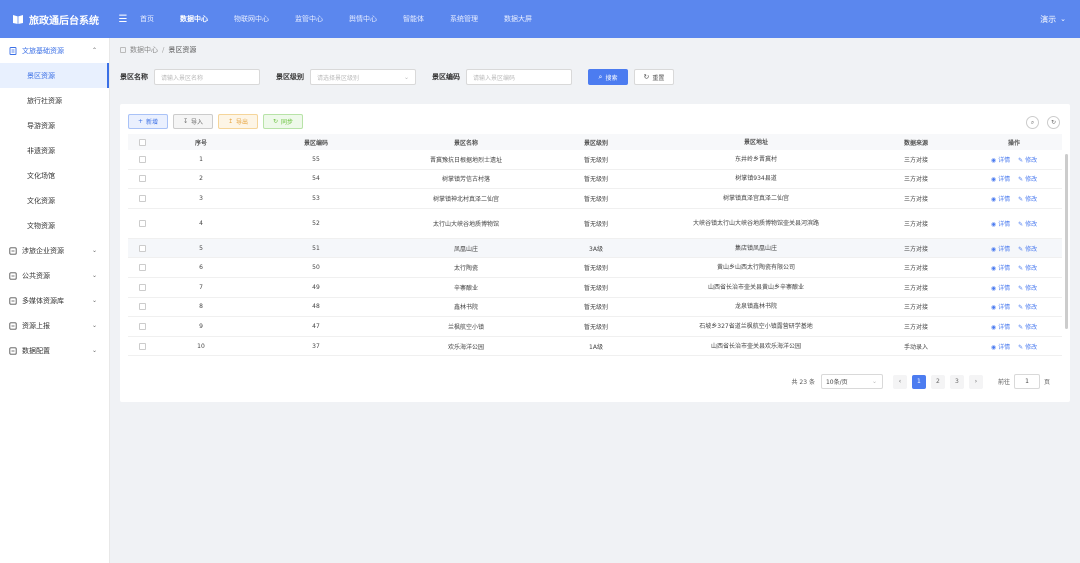  I want to click on page-size-select: 10条/页 ⌄, so click(851, 381).